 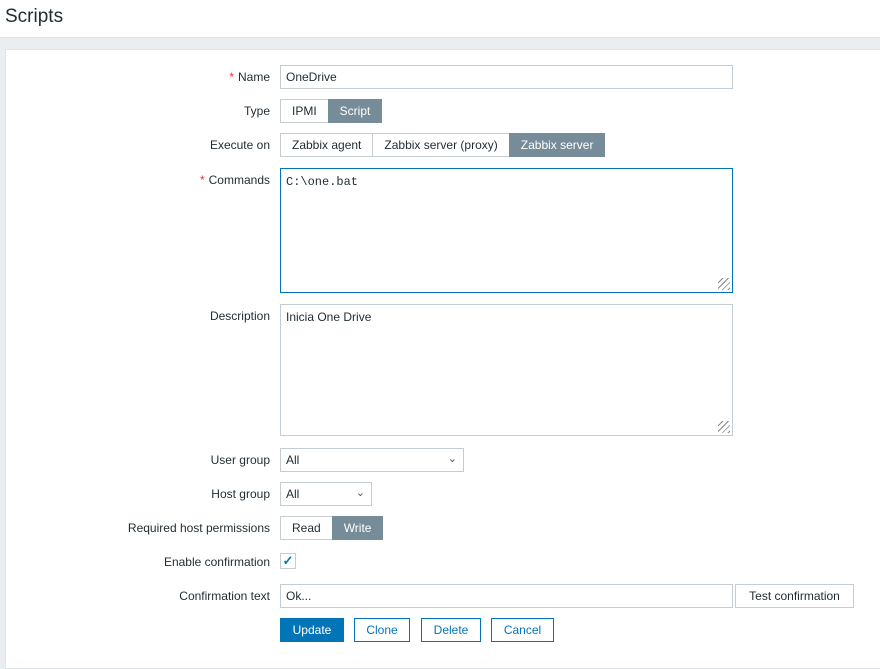 I want to click on commands-value: C:\one.bat, so click(x=322, y=182).